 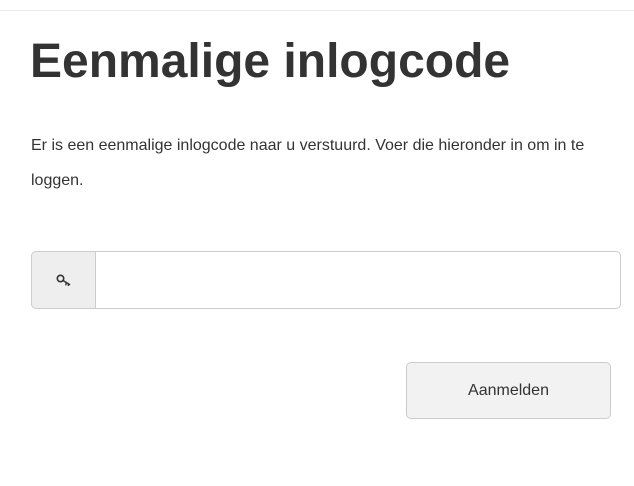 What do you see at coordinates (317, 10) in the screenshot?
I see `top-divider` at bounding box center [317, 10].